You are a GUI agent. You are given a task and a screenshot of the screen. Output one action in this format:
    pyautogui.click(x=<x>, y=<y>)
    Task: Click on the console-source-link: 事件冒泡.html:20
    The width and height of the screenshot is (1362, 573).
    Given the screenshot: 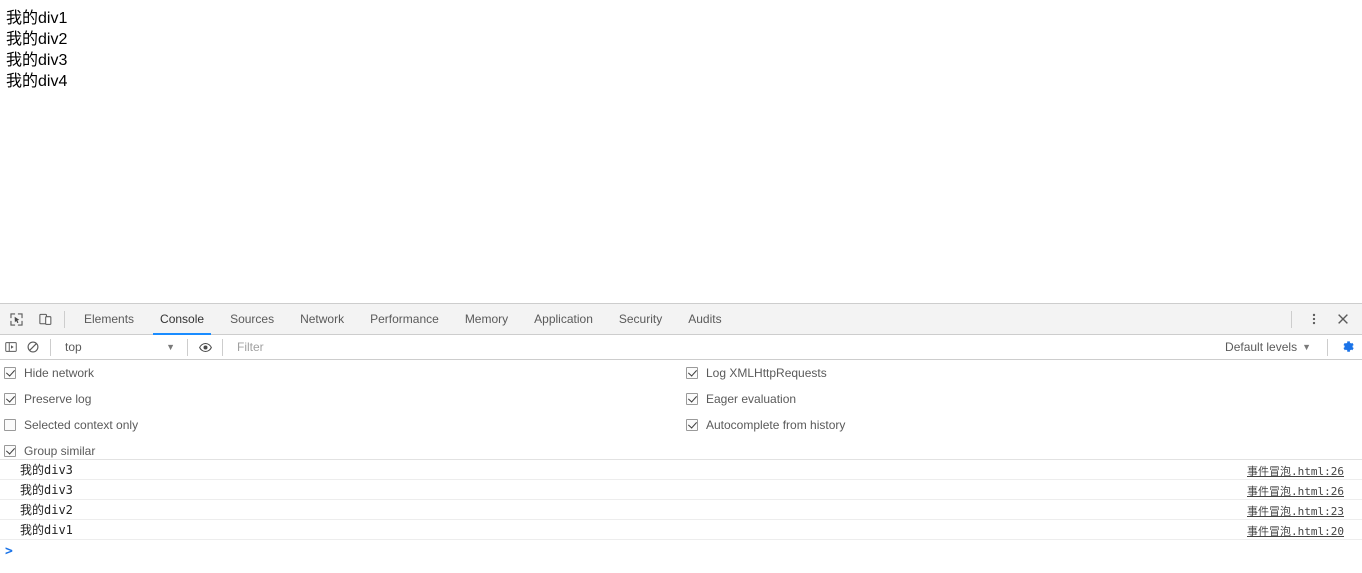 What is the action you would take?
    pyautogui.click(x=1295, y=531)
    